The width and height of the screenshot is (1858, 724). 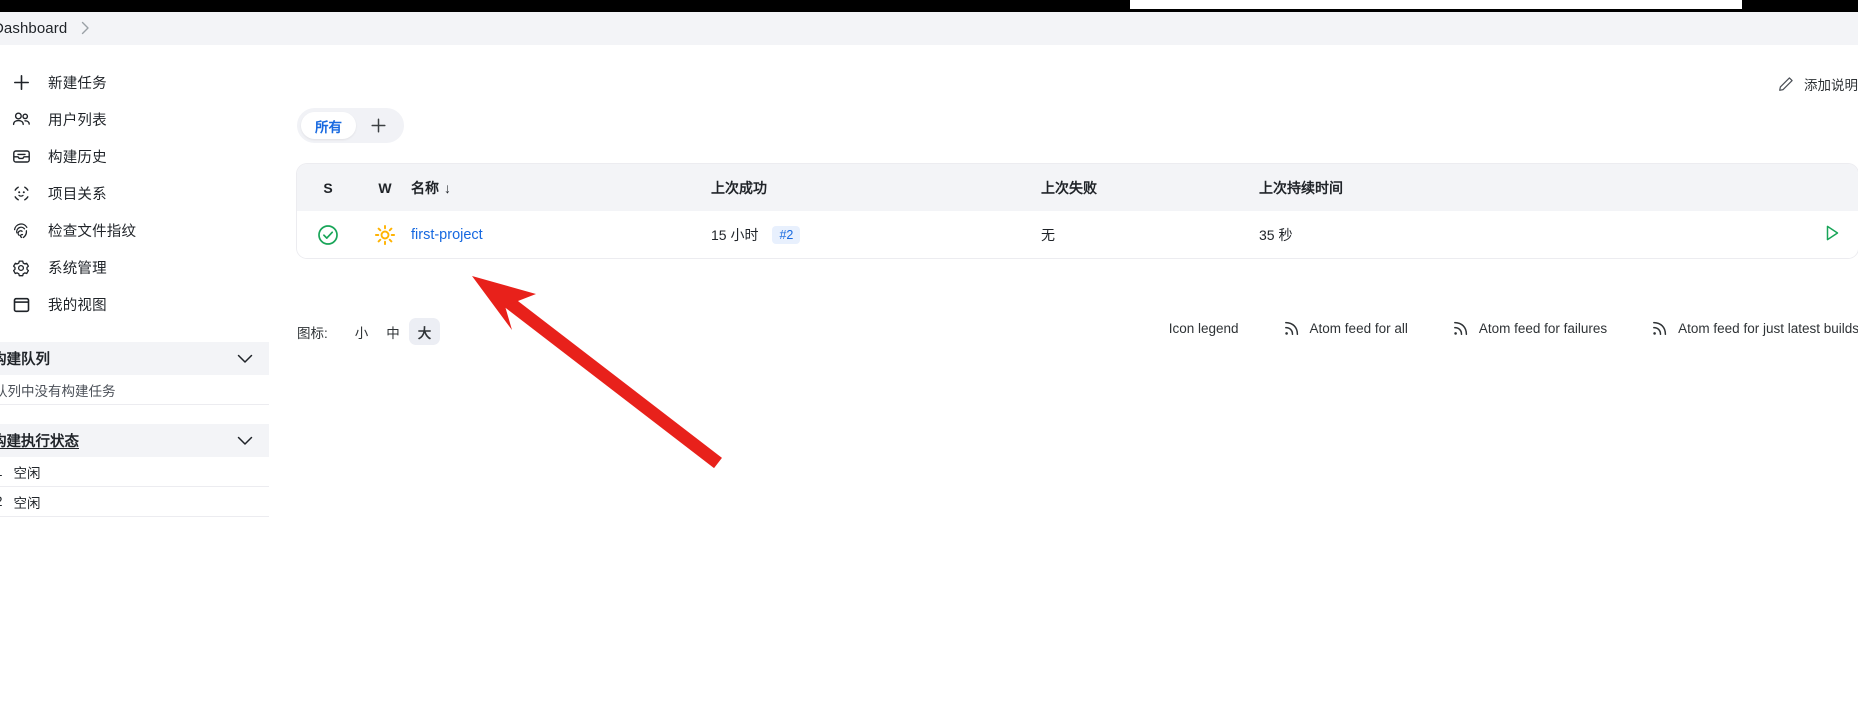 I want to click on breadcrumb: Dashboard, so click(x=929, y=28).